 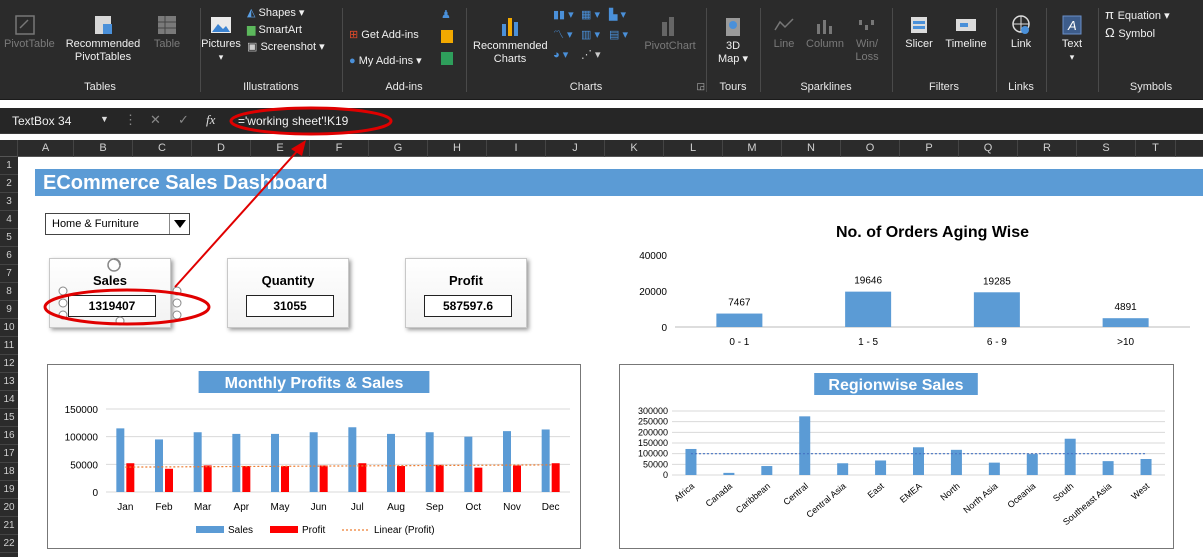 I want to click on row-header-12: 12, so click(x=9, y=364).